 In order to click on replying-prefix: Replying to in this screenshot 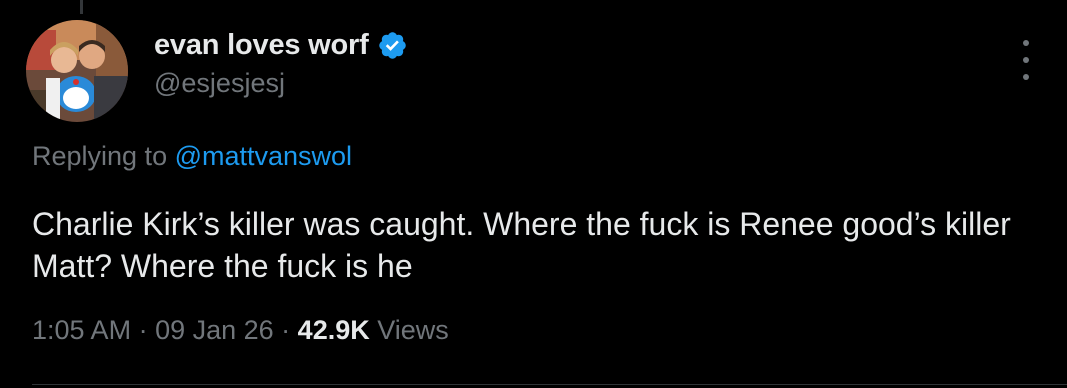, I will do `click(103, 156)`.